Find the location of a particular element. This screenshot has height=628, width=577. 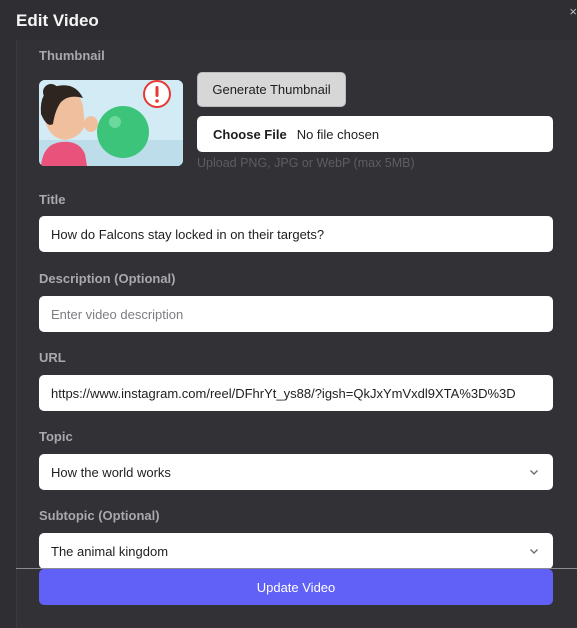

file-status: No file chosen is located at coordinates (338, 134).